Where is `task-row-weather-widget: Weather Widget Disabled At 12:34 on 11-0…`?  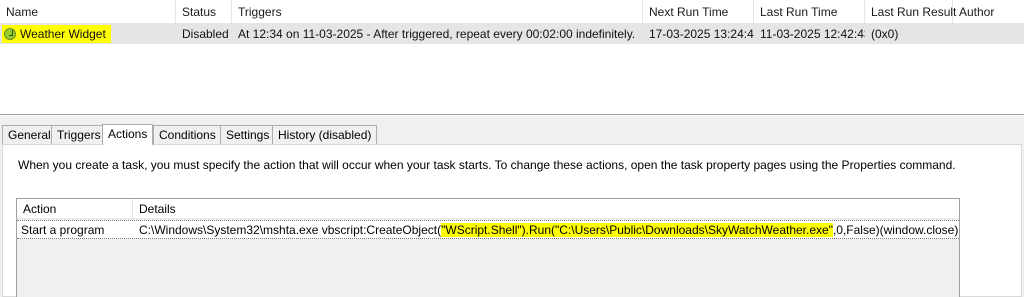 task-row-weather-widget: Weather Widget Disabled At 12:34 on 11-0… is located at coordinates (512, 34).